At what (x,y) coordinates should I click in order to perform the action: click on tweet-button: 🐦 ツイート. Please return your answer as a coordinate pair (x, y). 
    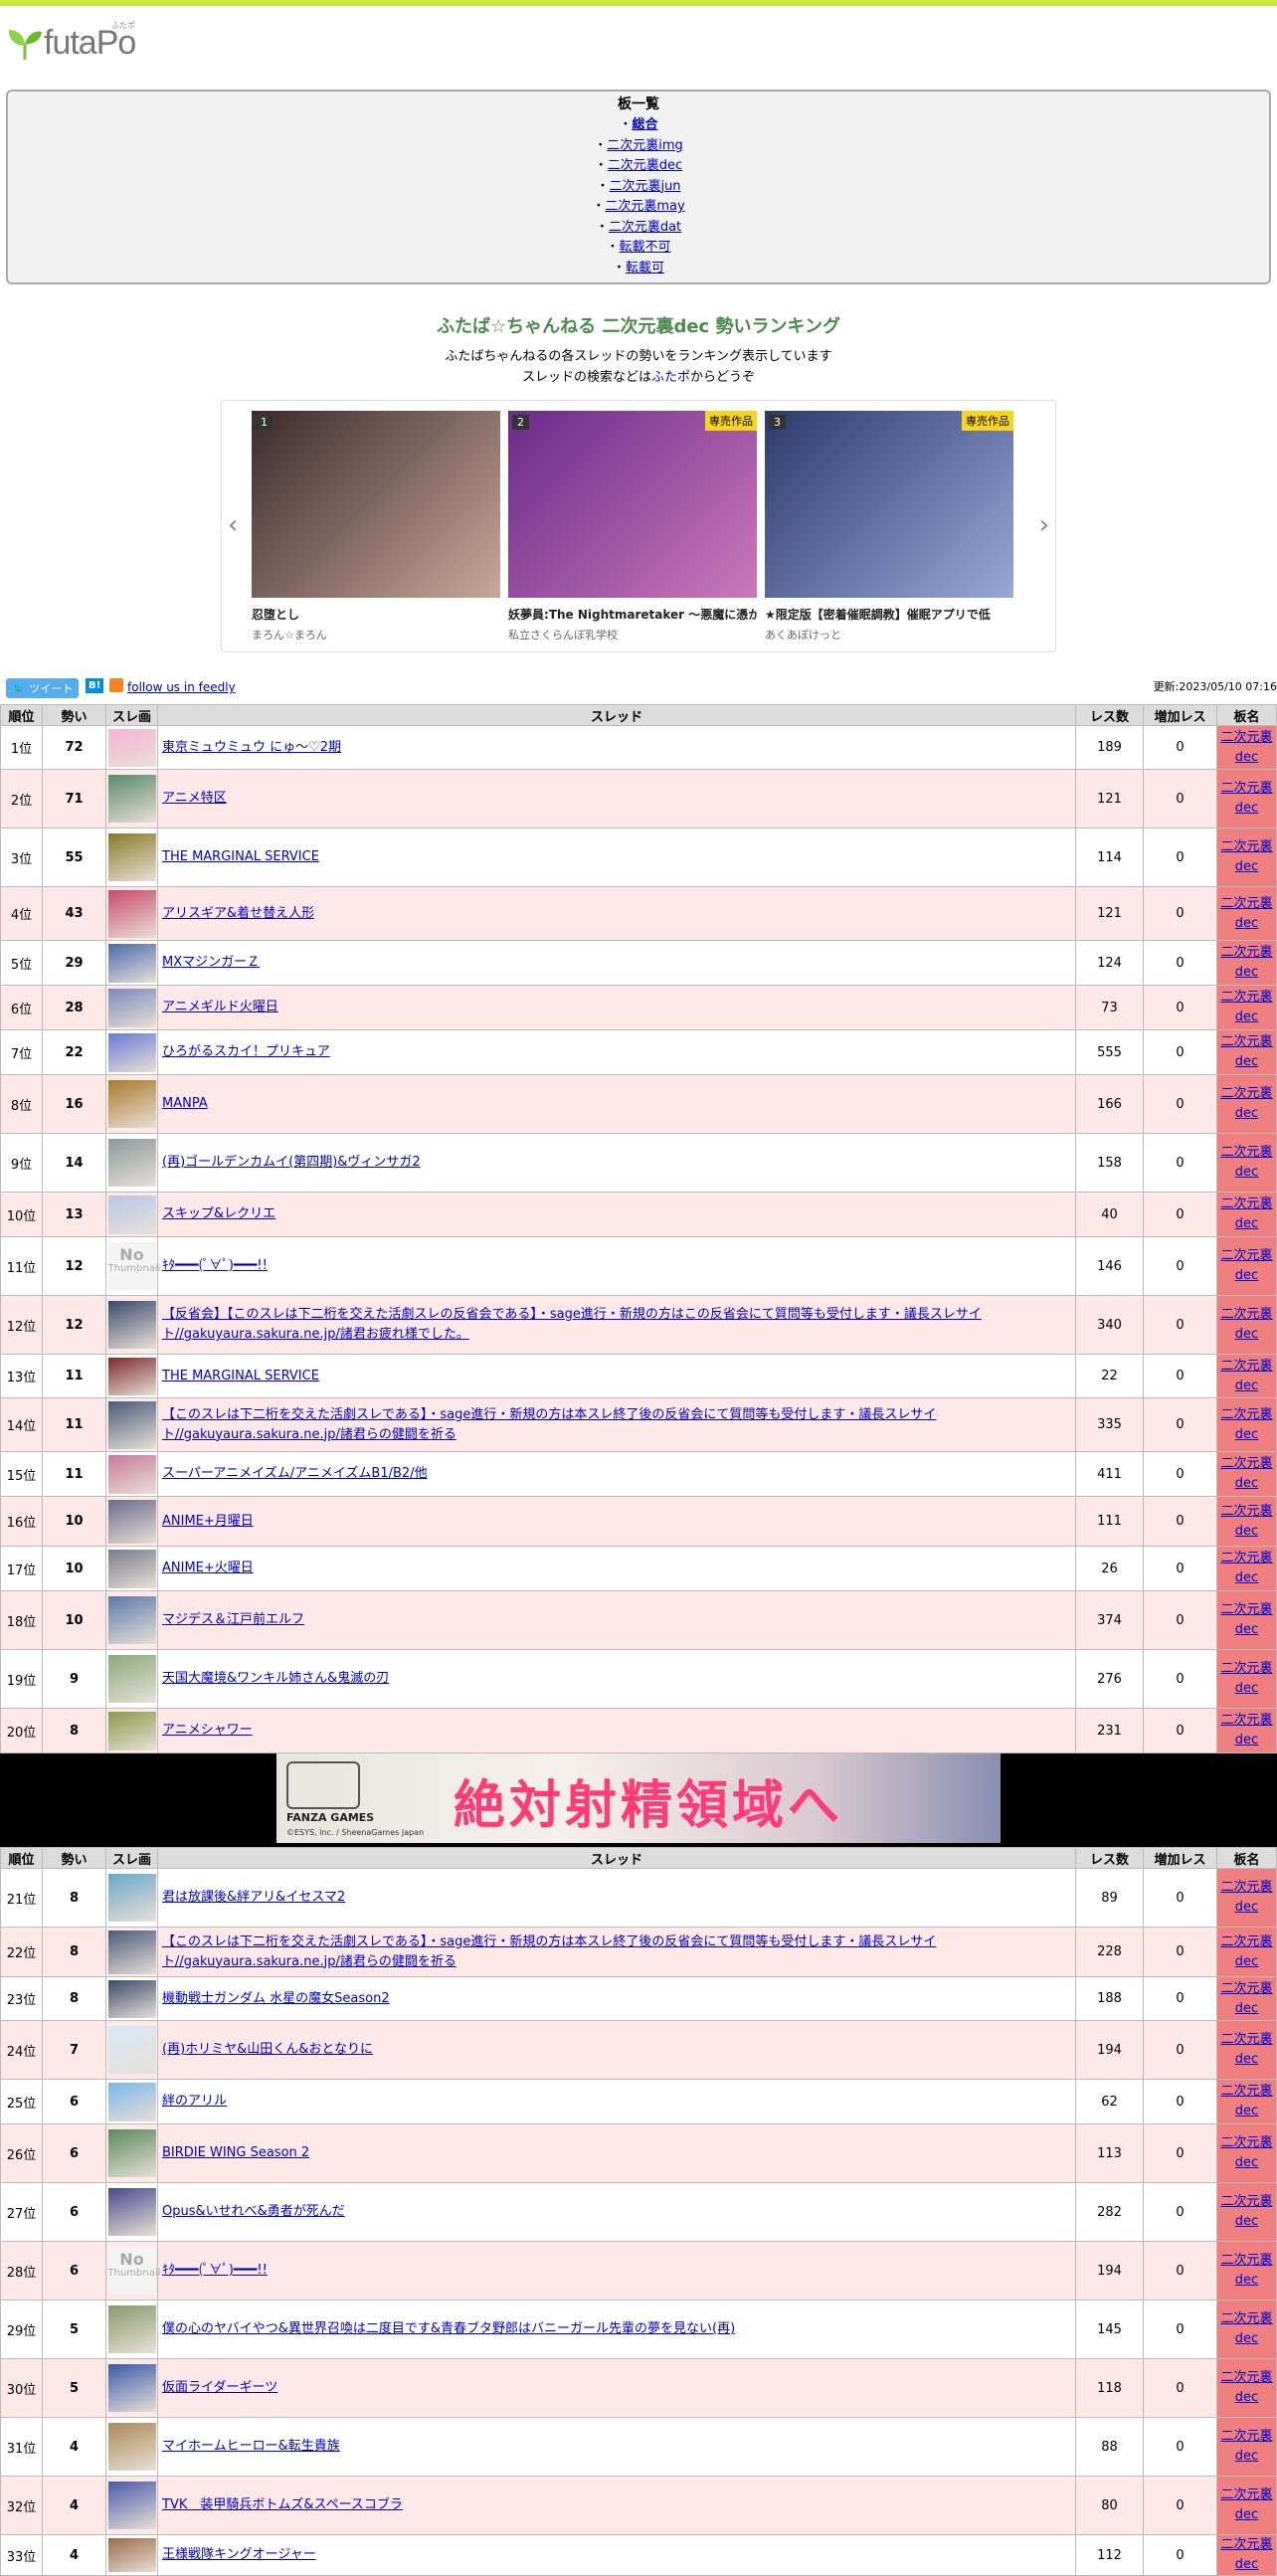
    Looking at the image, I should click on (43, 688).